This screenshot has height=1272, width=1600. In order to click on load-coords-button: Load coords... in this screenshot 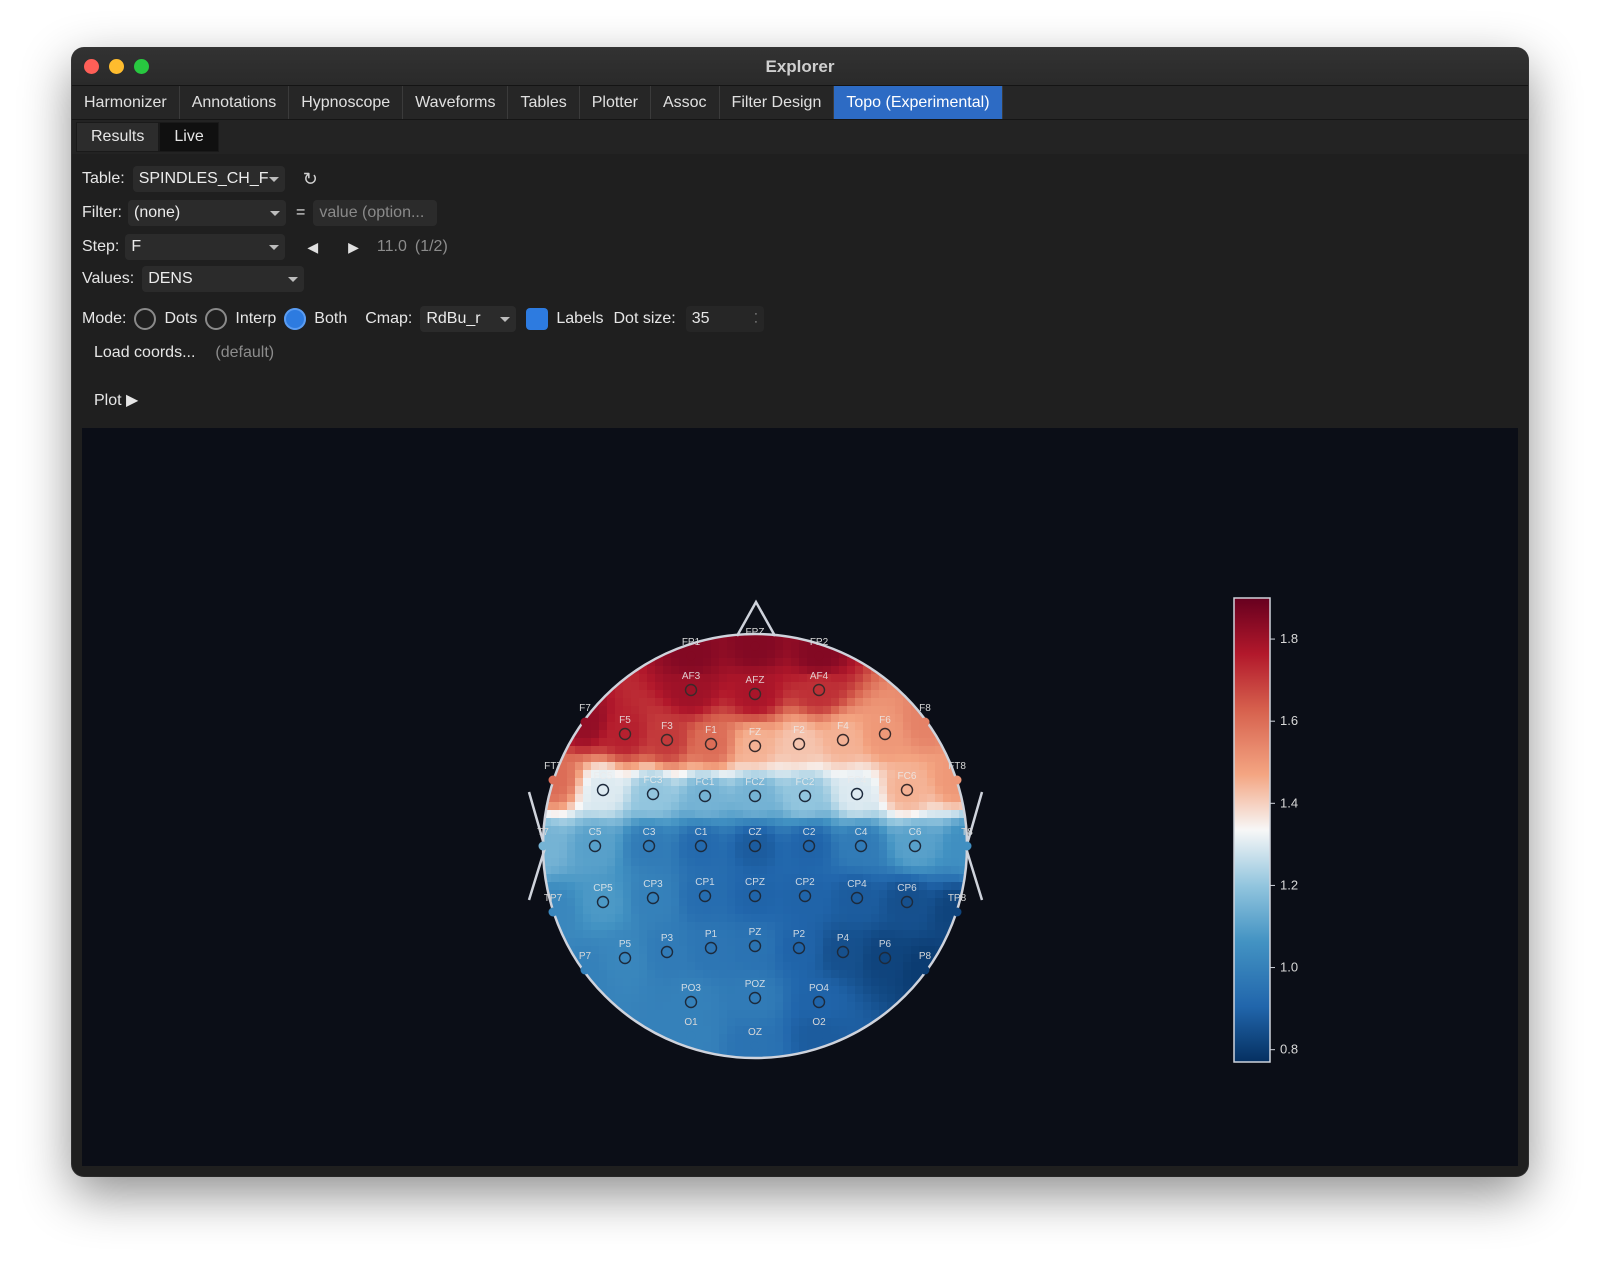, I will do `click(144, 353)`.